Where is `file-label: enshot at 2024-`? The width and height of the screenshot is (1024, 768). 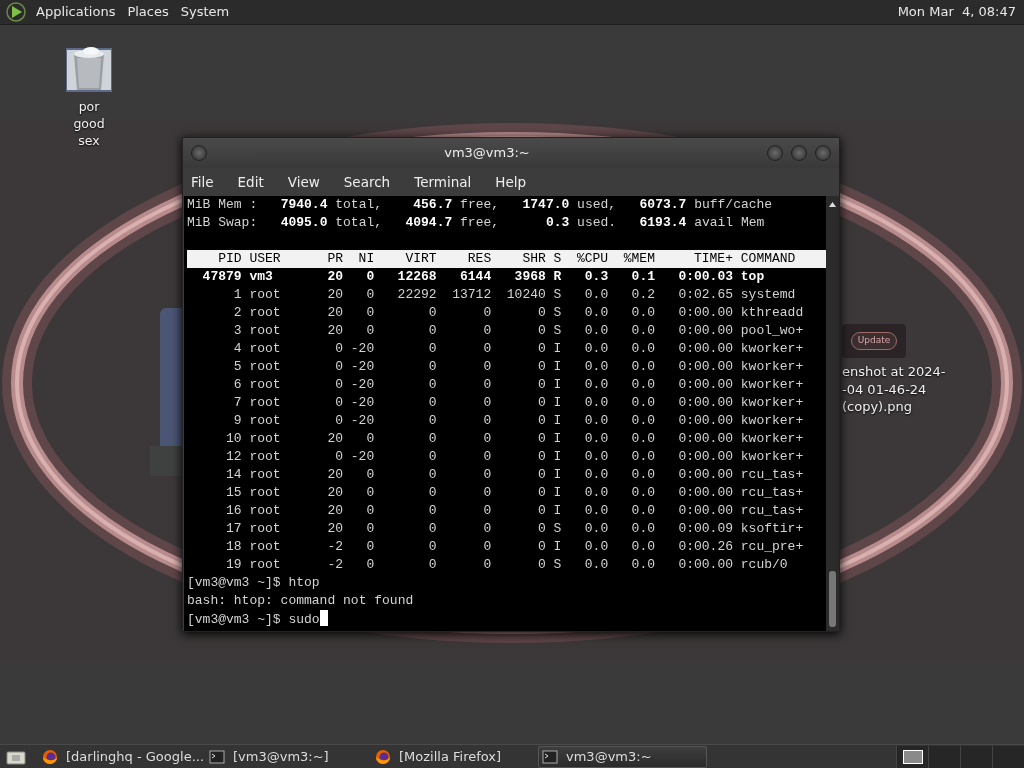 file-label: enshot at 2024- is located at coordinates (894, 372).